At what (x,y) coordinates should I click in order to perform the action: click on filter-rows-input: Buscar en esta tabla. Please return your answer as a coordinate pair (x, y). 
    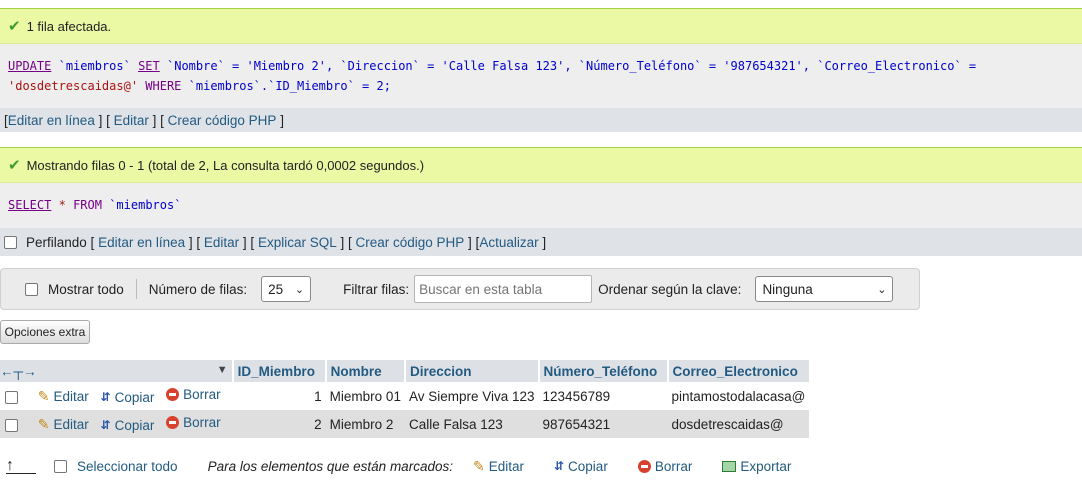
    Looking at the image, I should click on (503, 289).